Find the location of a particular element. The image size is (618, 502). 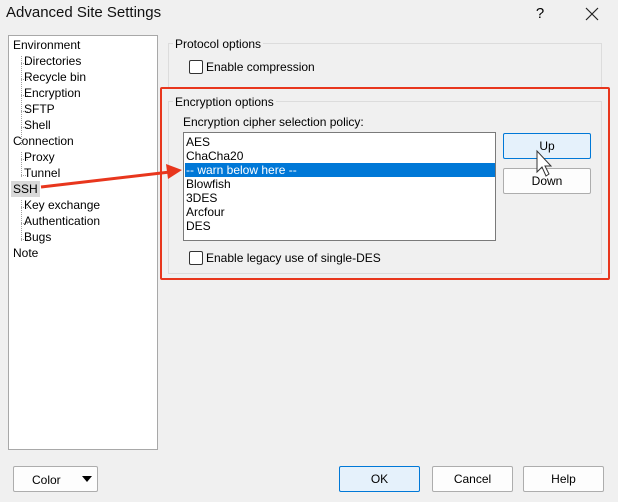

tree-item-authentication: Authentication is located at coordinates (62, 221).